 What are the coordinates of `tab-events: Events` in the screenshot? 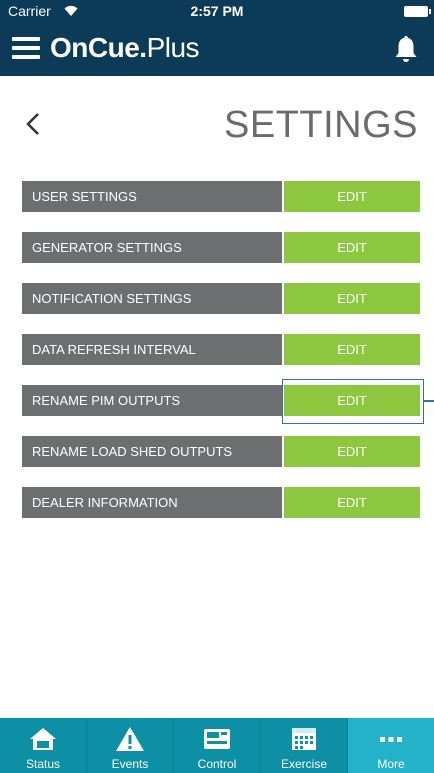 It's located at (130, 745).